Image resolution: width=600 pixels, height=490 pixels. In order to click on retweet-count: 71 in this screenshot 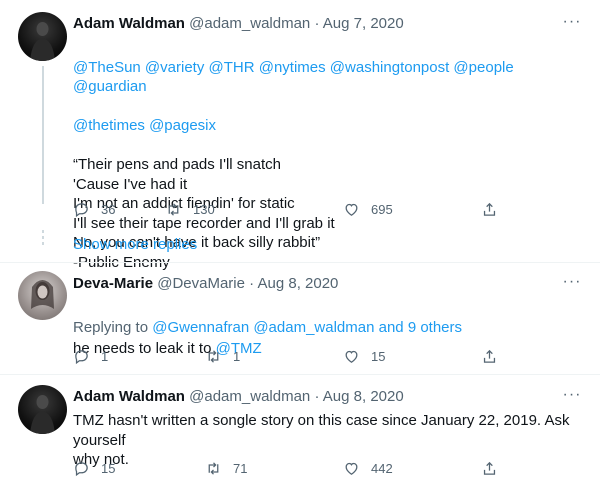, I will do `click(240, 468)`.